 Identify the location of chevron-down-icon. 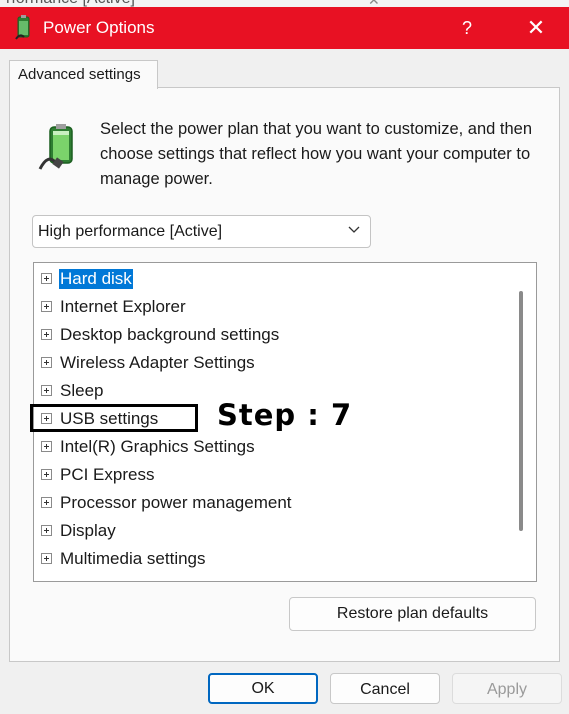
(354, 229).